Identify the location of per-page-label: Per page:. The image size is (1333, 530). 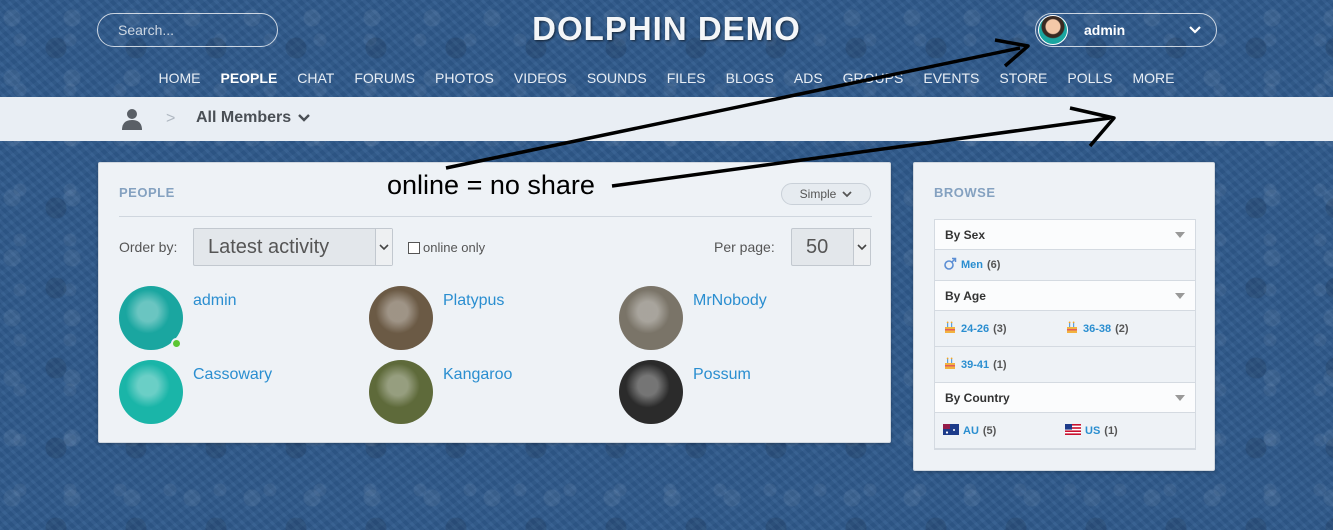
(744, 247).